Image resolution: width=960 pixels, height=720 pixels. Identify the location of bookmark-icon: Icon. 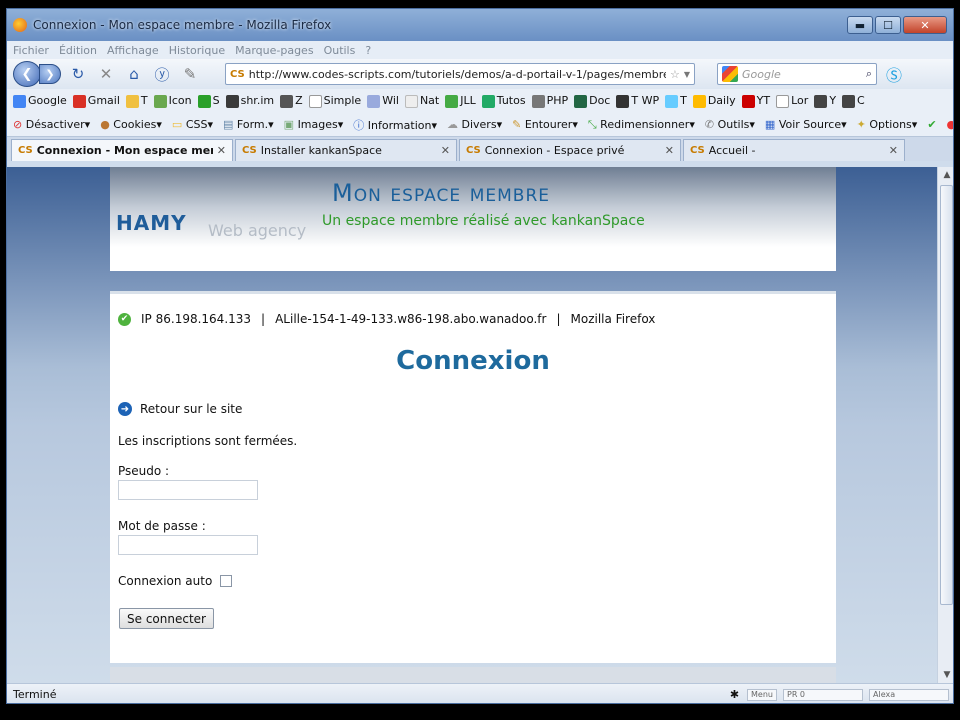
(172, 101).